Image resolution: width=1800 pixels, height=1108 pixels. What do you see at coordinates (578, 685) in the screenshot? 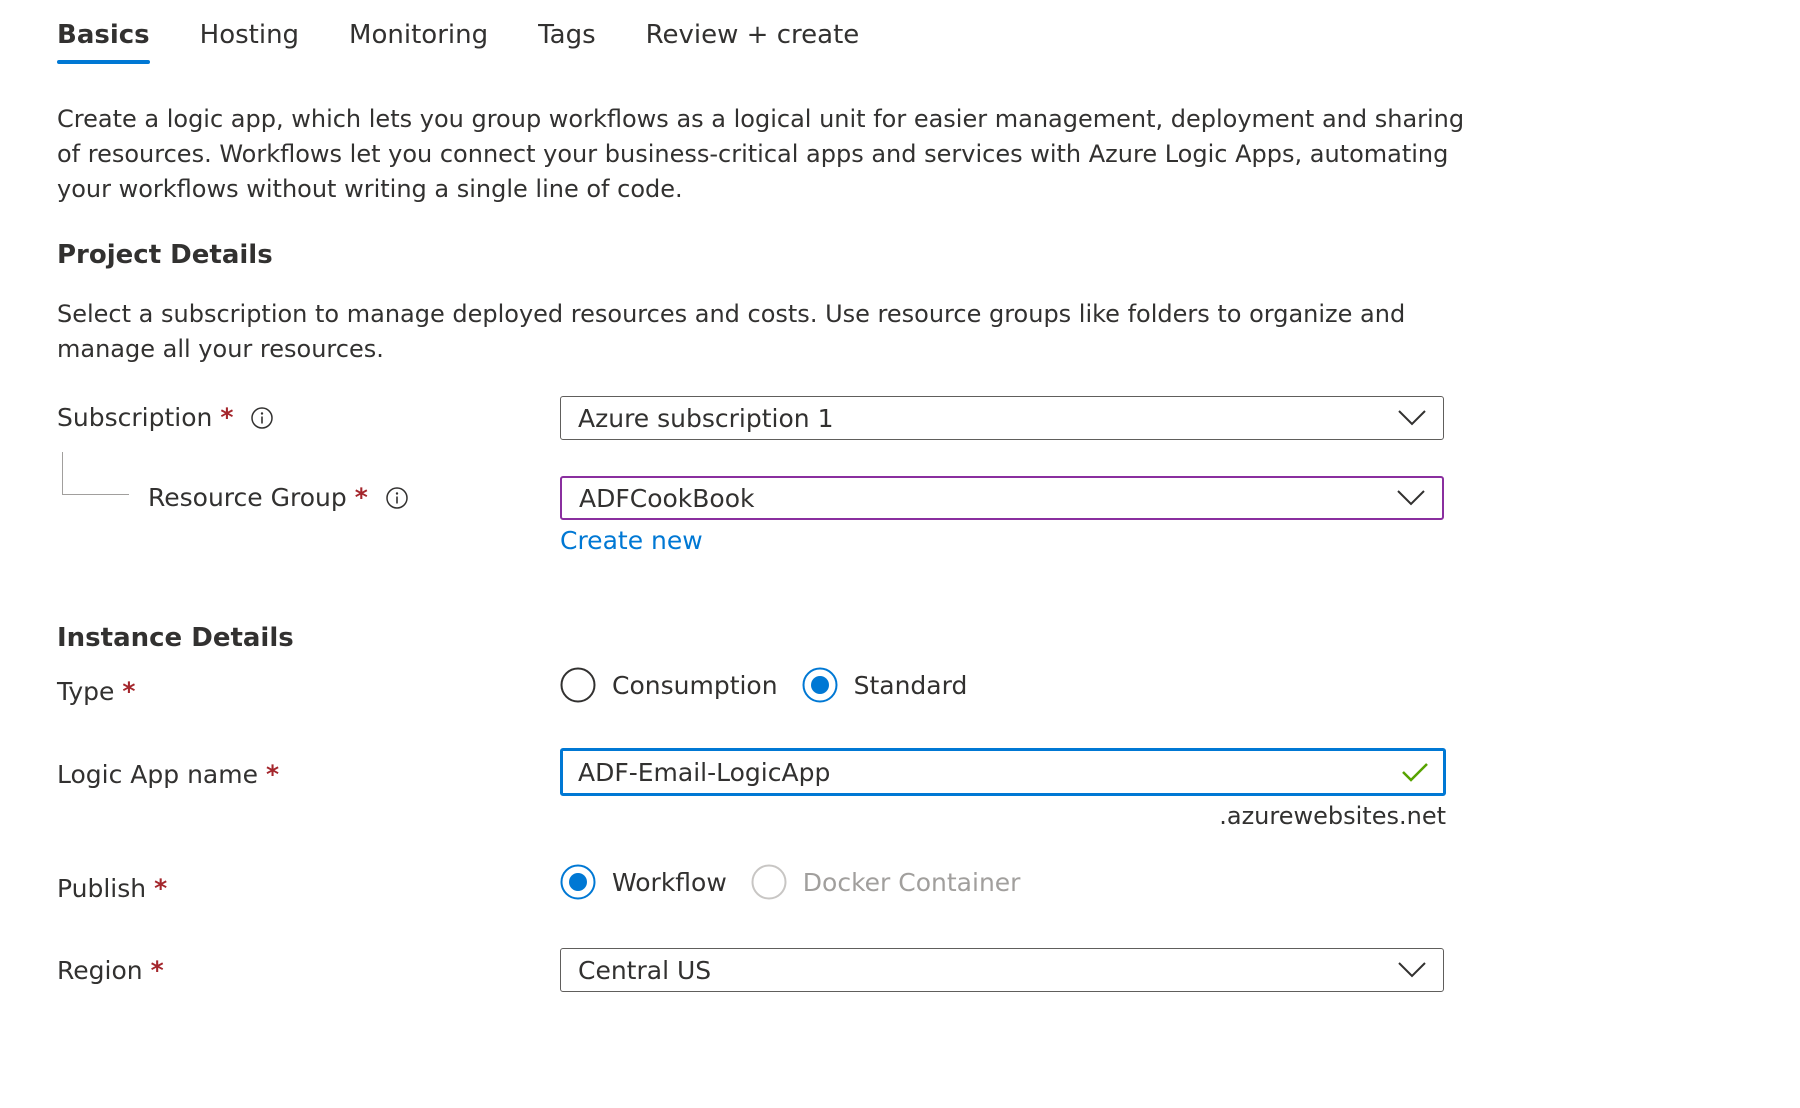
I see `radio-unselected-icon` at bounding box center [578, 685].